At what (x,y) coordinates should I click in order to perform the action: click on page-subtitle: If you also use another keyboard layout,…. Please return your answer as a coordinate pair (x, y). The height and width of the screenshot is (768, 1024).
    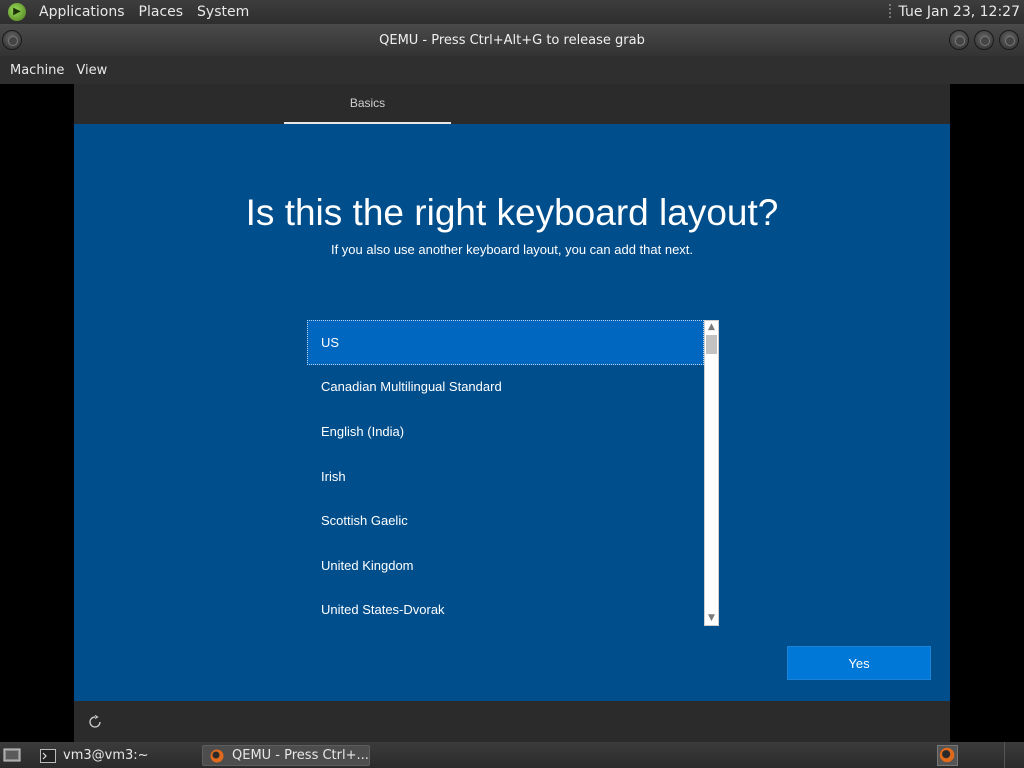
    Looking at the image, I should click on (512, 249).